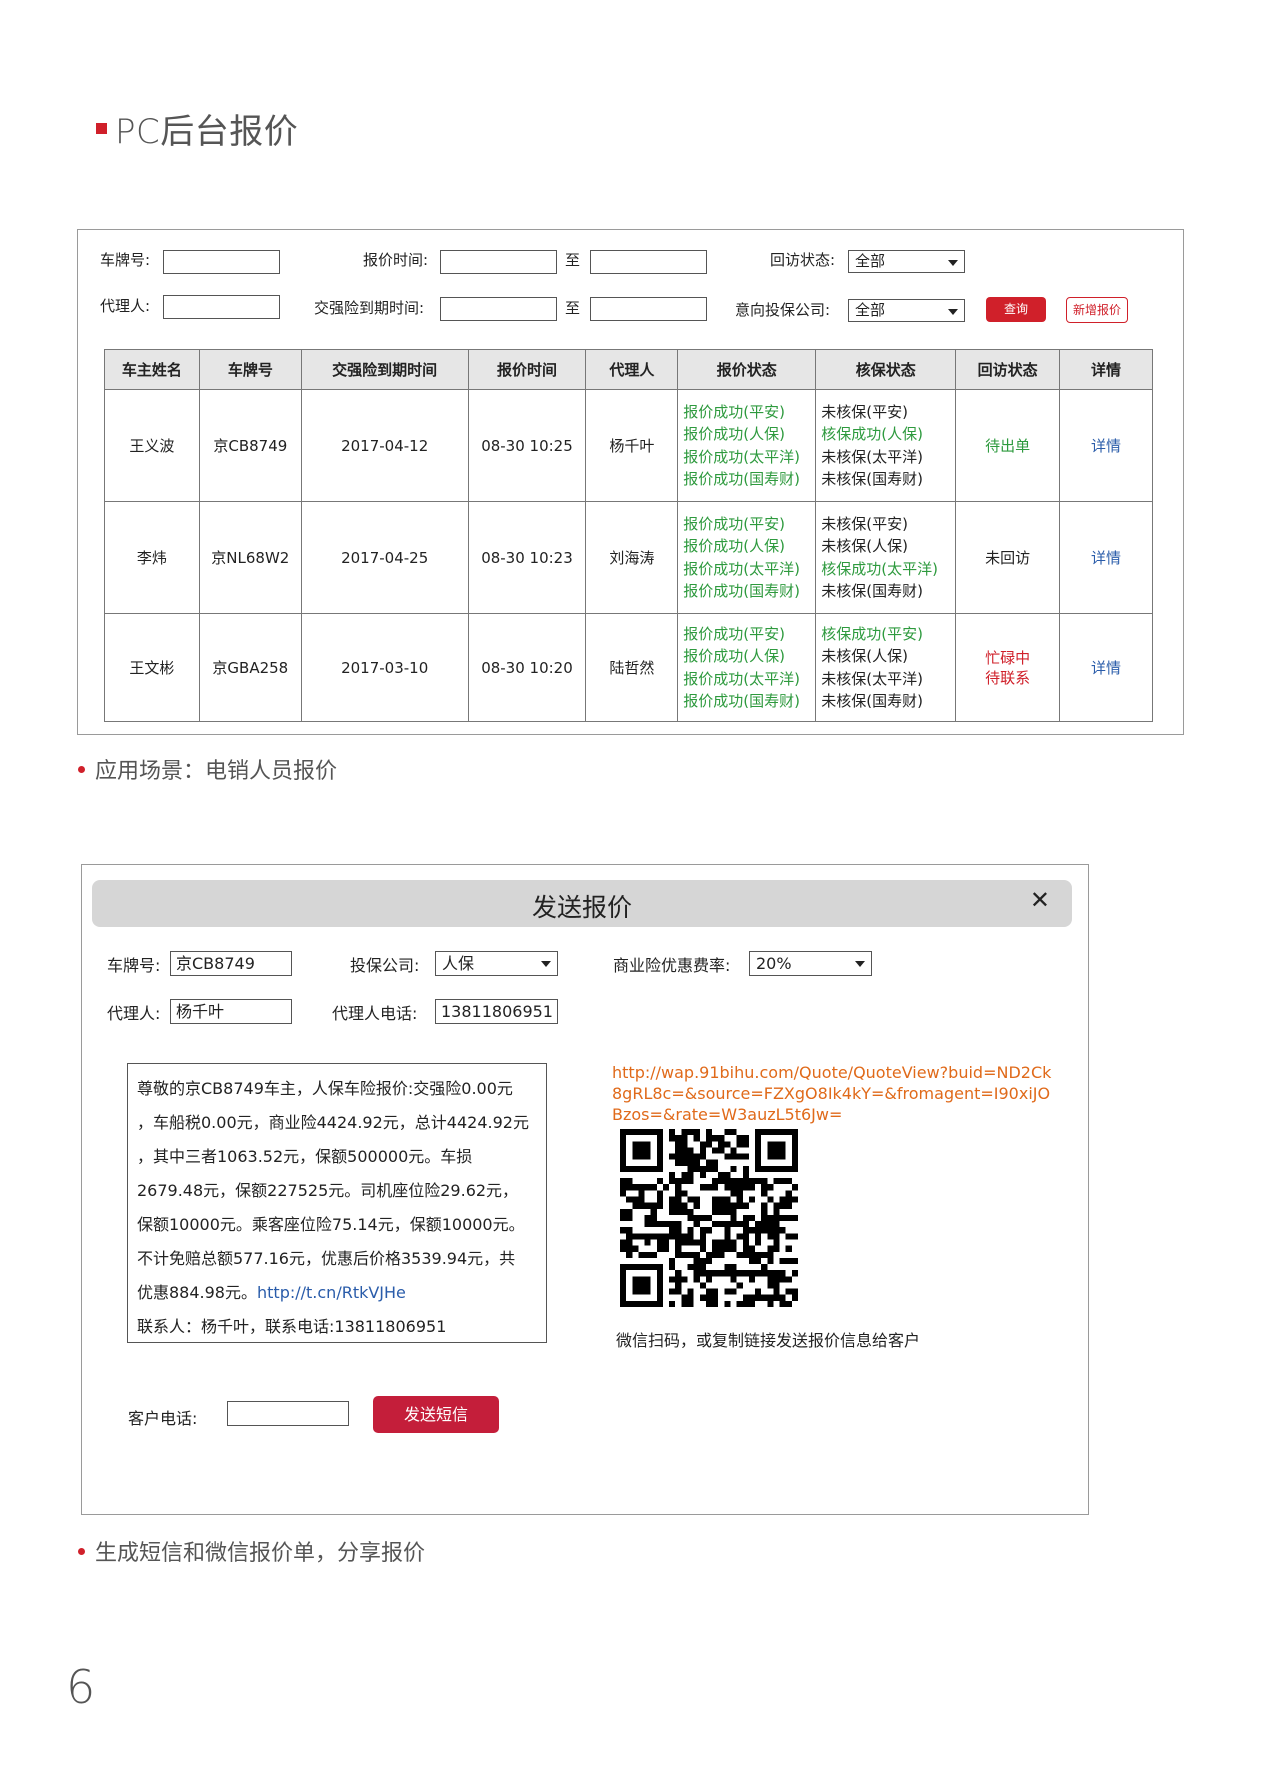  I want to click on visit-status-cell: 待出单, so click(1008, 445).